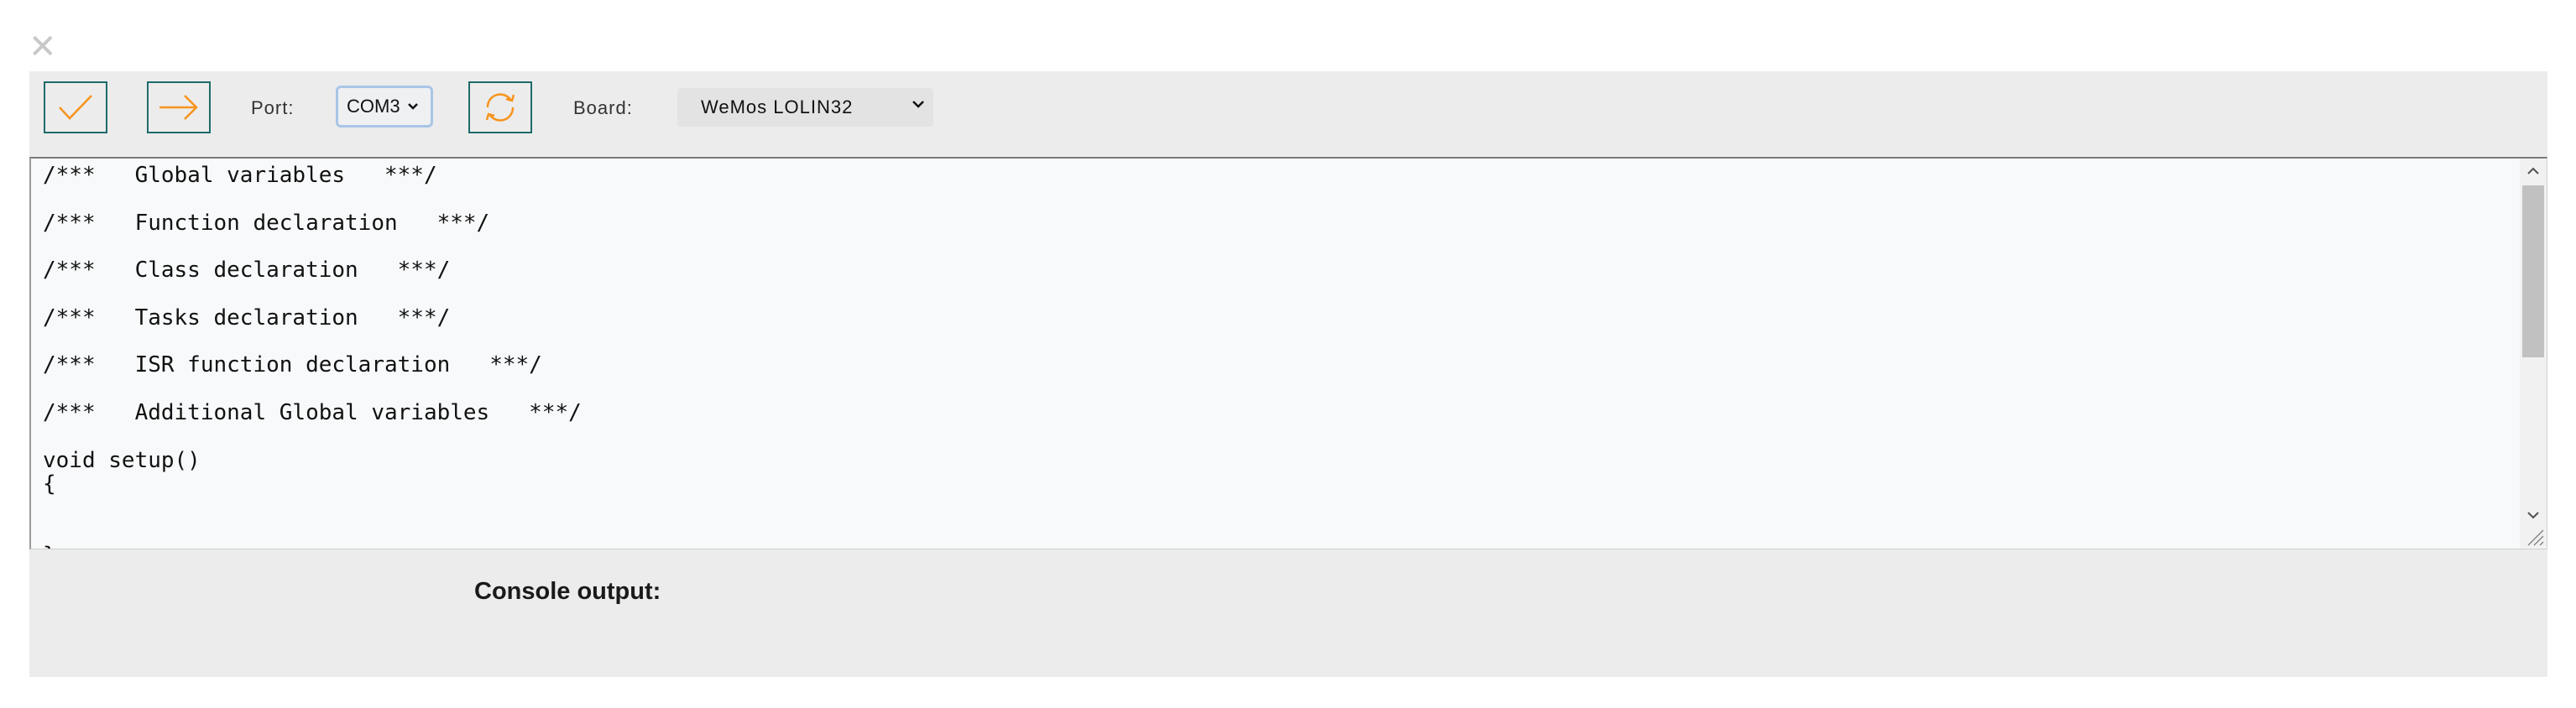 The width and height of the screenshot is (2576, 708). What do you see at coordinates (2535, 537) in the screenshot?
I see `resize-grip-icon` at bounding box center [2535, 537].